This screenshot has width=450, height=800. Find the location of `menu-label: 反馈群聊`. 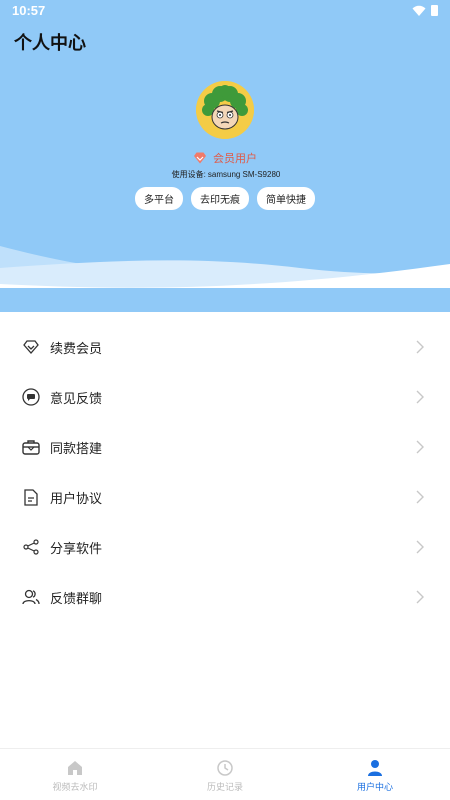

menu-label: 反馈群聊 is located at coordinates (76, 598).